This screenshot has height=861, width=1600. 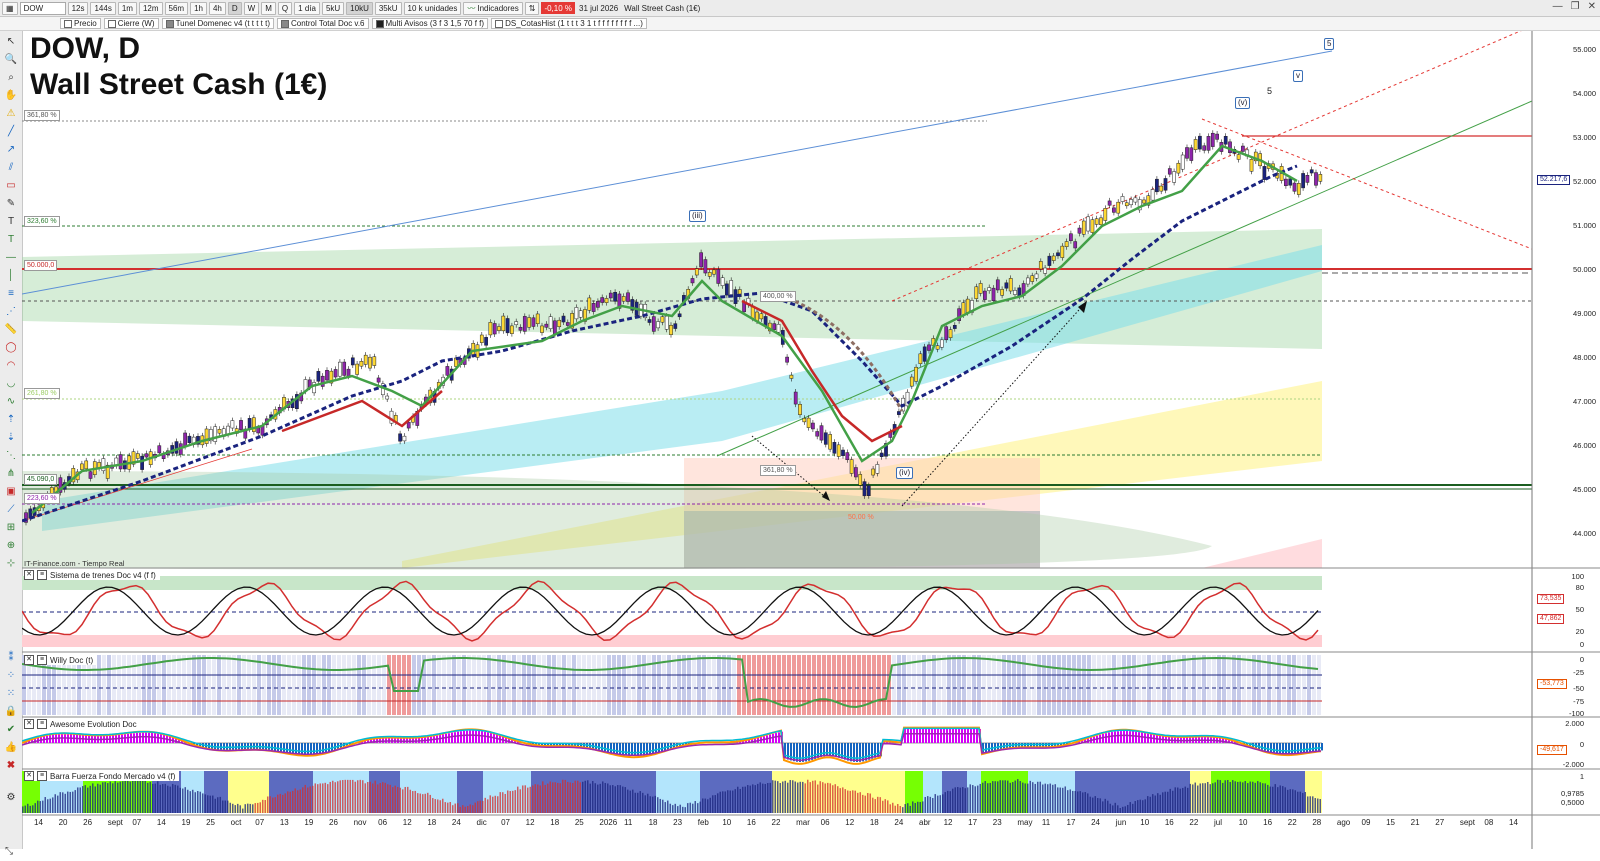 I want to click on restore-icon: ❐, so click(x=1575, y=6).